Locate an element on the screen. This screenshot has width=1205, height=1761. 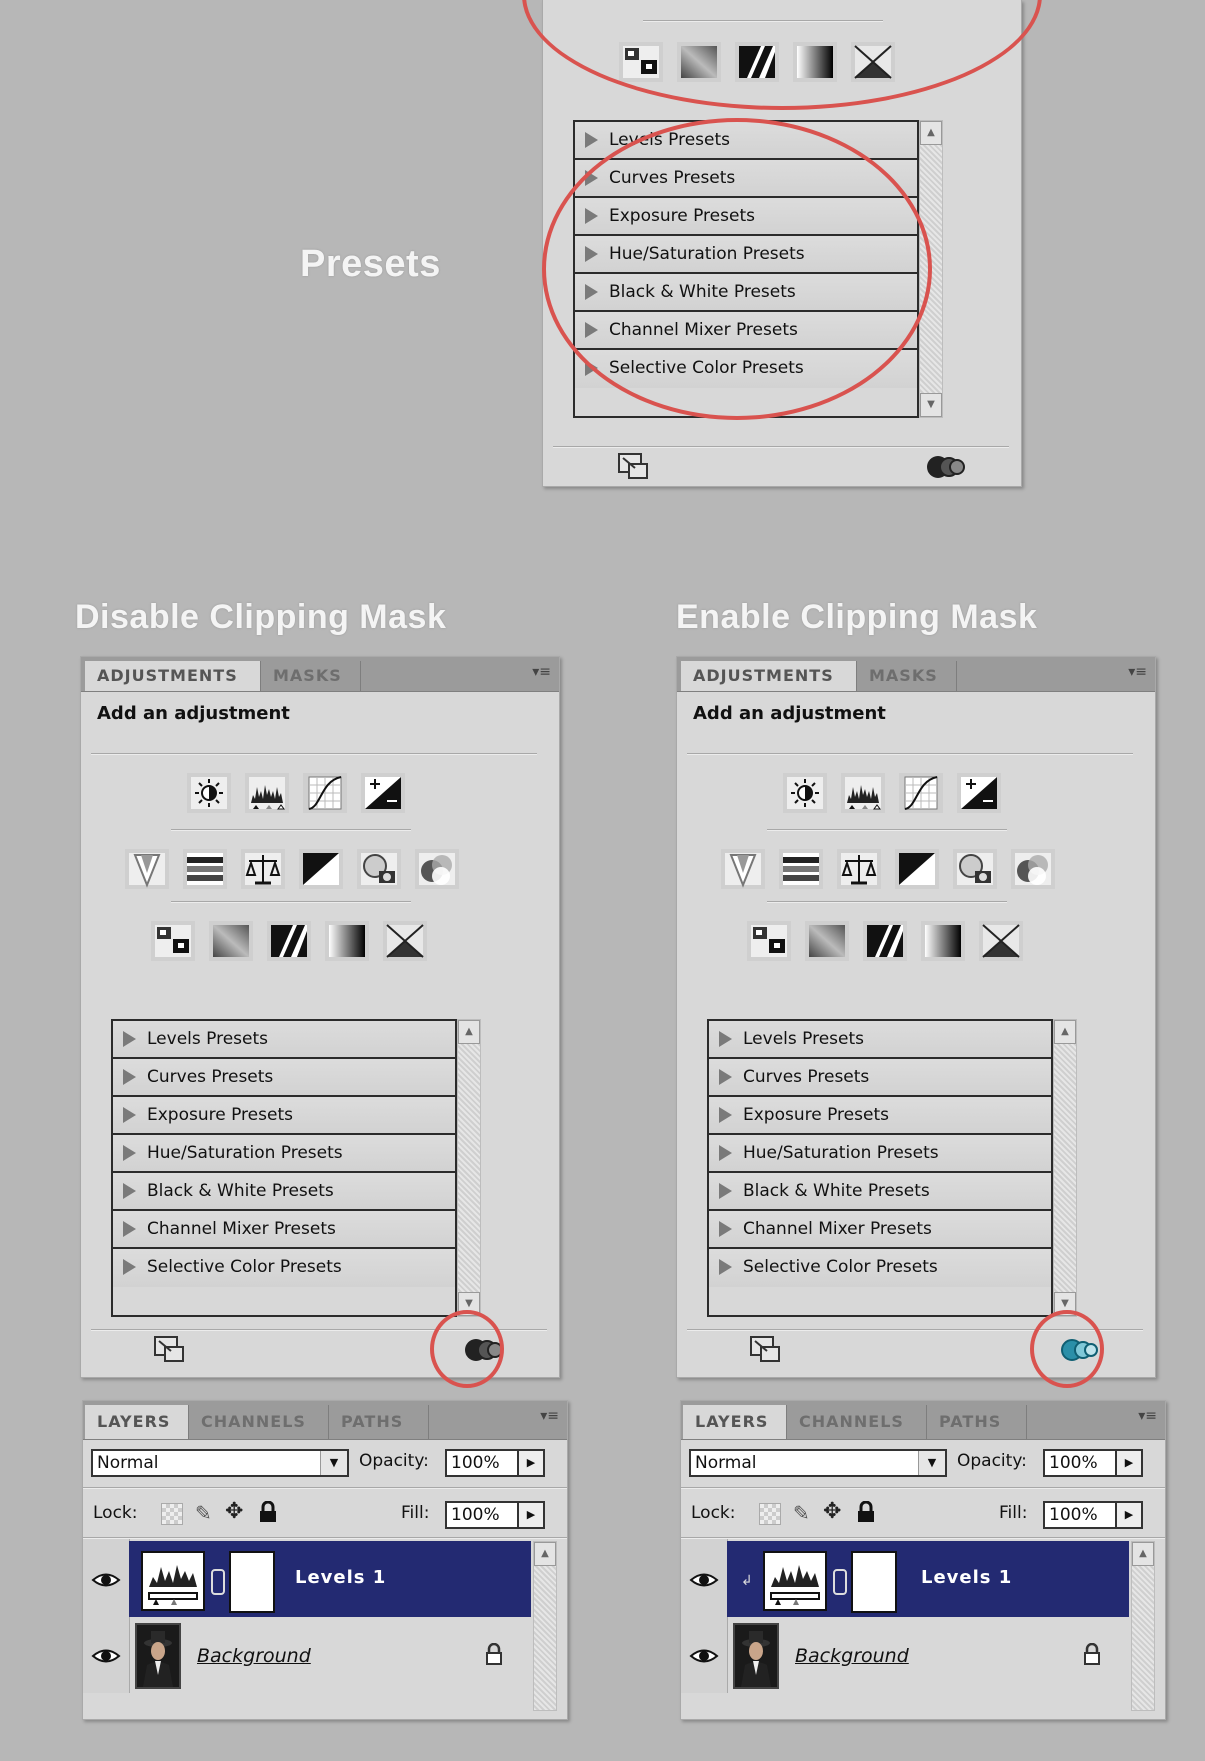
brightness-contrast-icon is located at coordinates (209, 793).